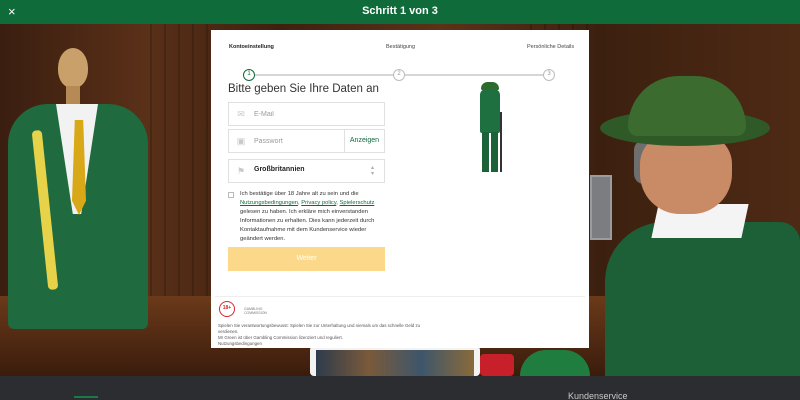 This screenshot has width=800, height=400. What do you see at coordinates (319, 328) in the screenshot?
I see `legal-line: Spielen Sie verantwortungsbewusst` at bounding box center [319, 328].